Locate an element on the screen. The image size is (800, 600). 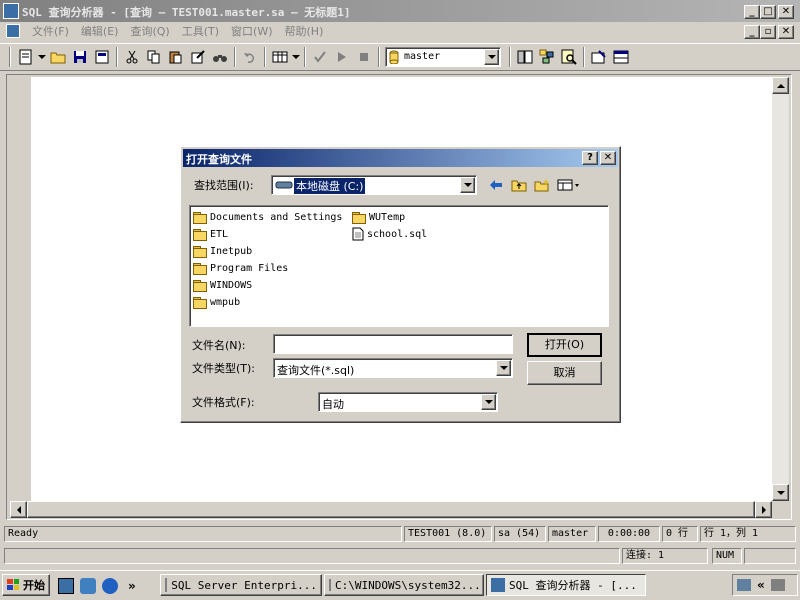
cut-icon is located at coordinates (132, 57).